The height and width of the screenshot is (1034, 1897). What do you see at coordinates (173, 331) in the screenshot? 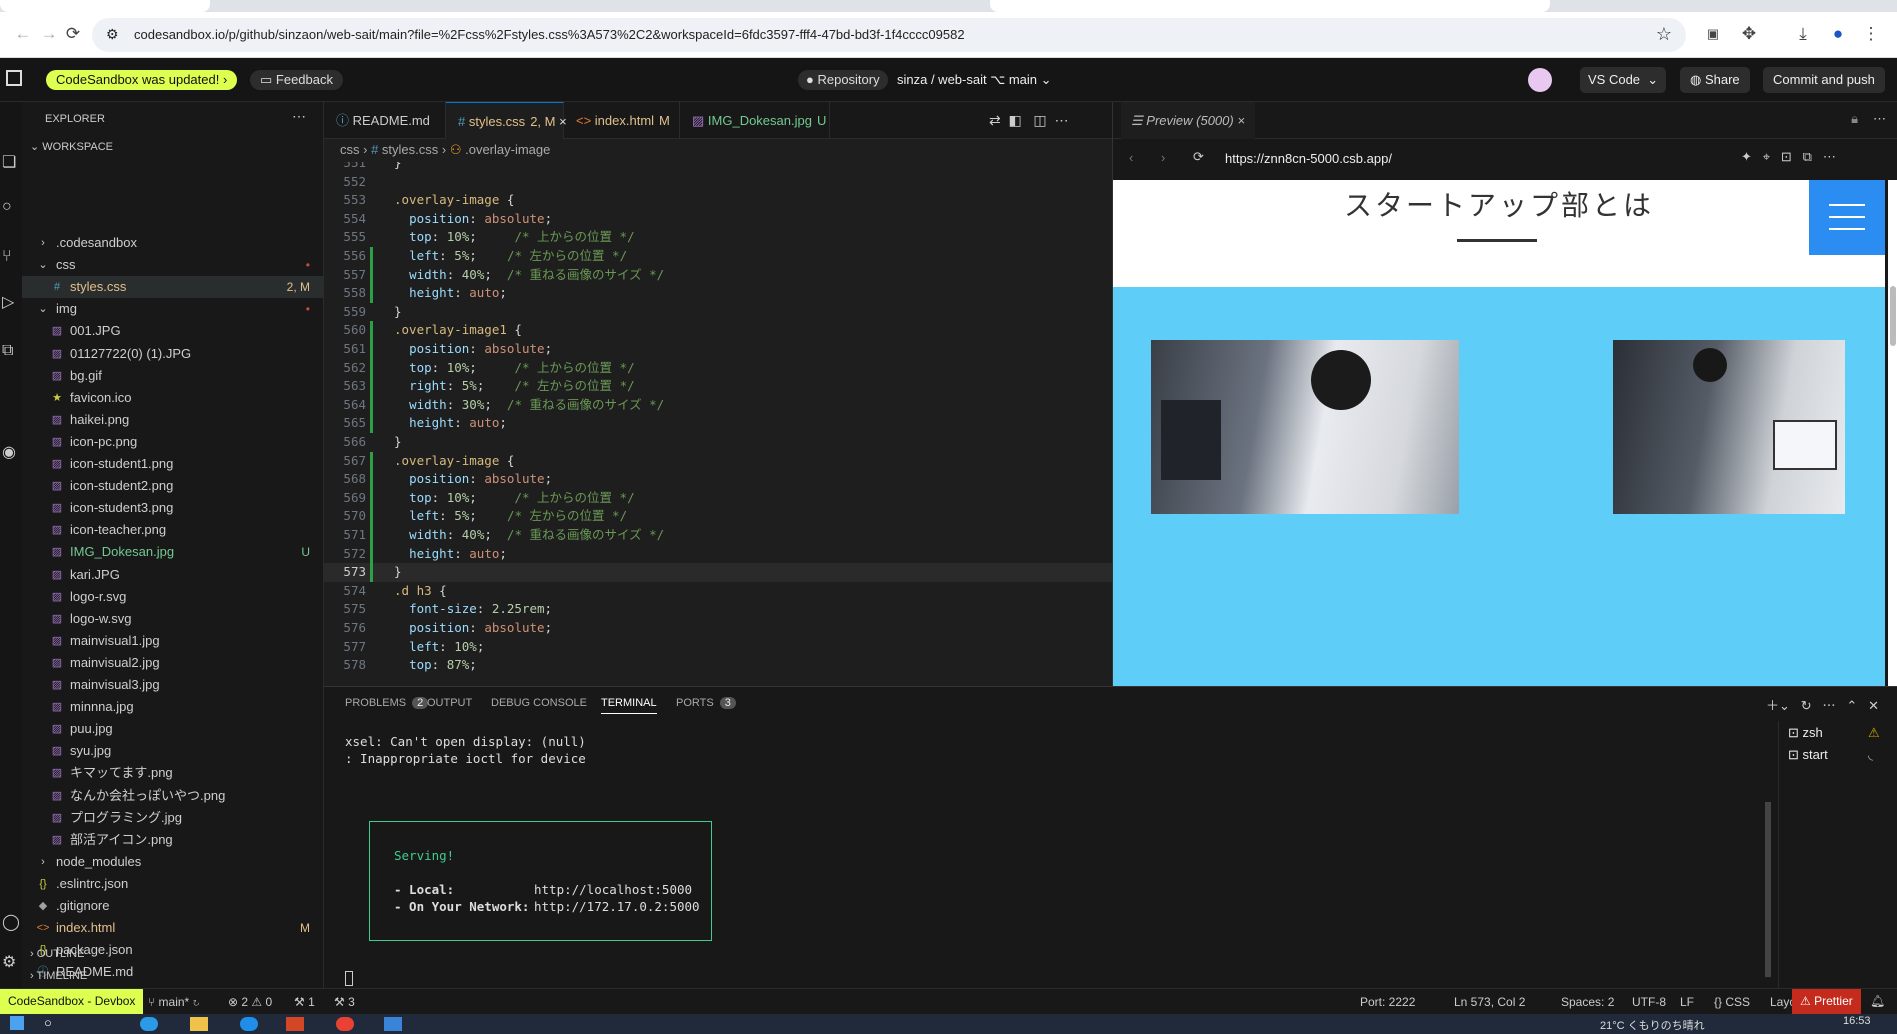
I see `explorer-item: ▨ 001.JPG` at bounding box center [173, 331].